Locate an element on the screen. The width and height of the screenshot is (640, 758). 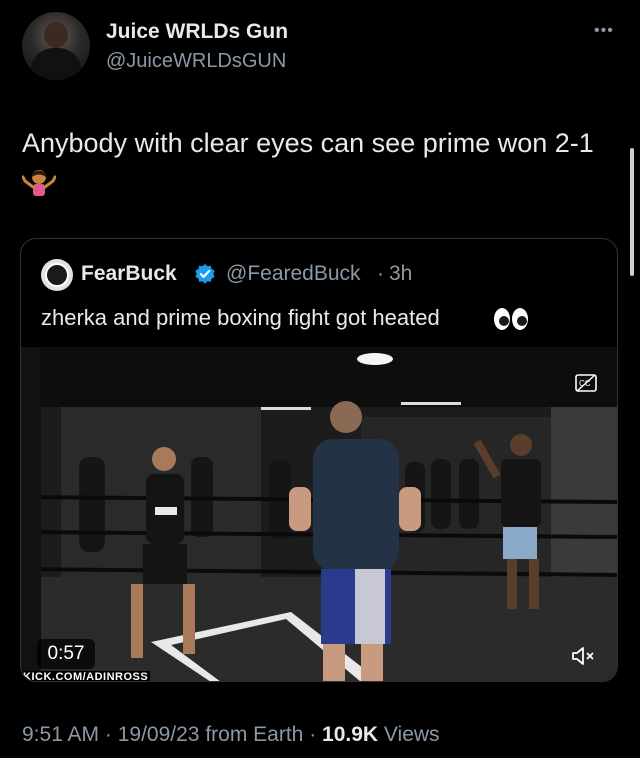
quoted-author-name: FearBuck is located at coordinates (129, 274).